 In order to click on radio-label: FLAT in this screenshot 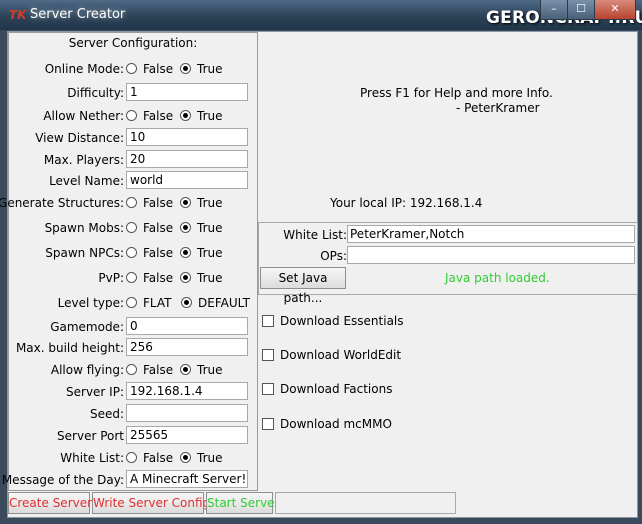, I will do `click(157, 303)`.